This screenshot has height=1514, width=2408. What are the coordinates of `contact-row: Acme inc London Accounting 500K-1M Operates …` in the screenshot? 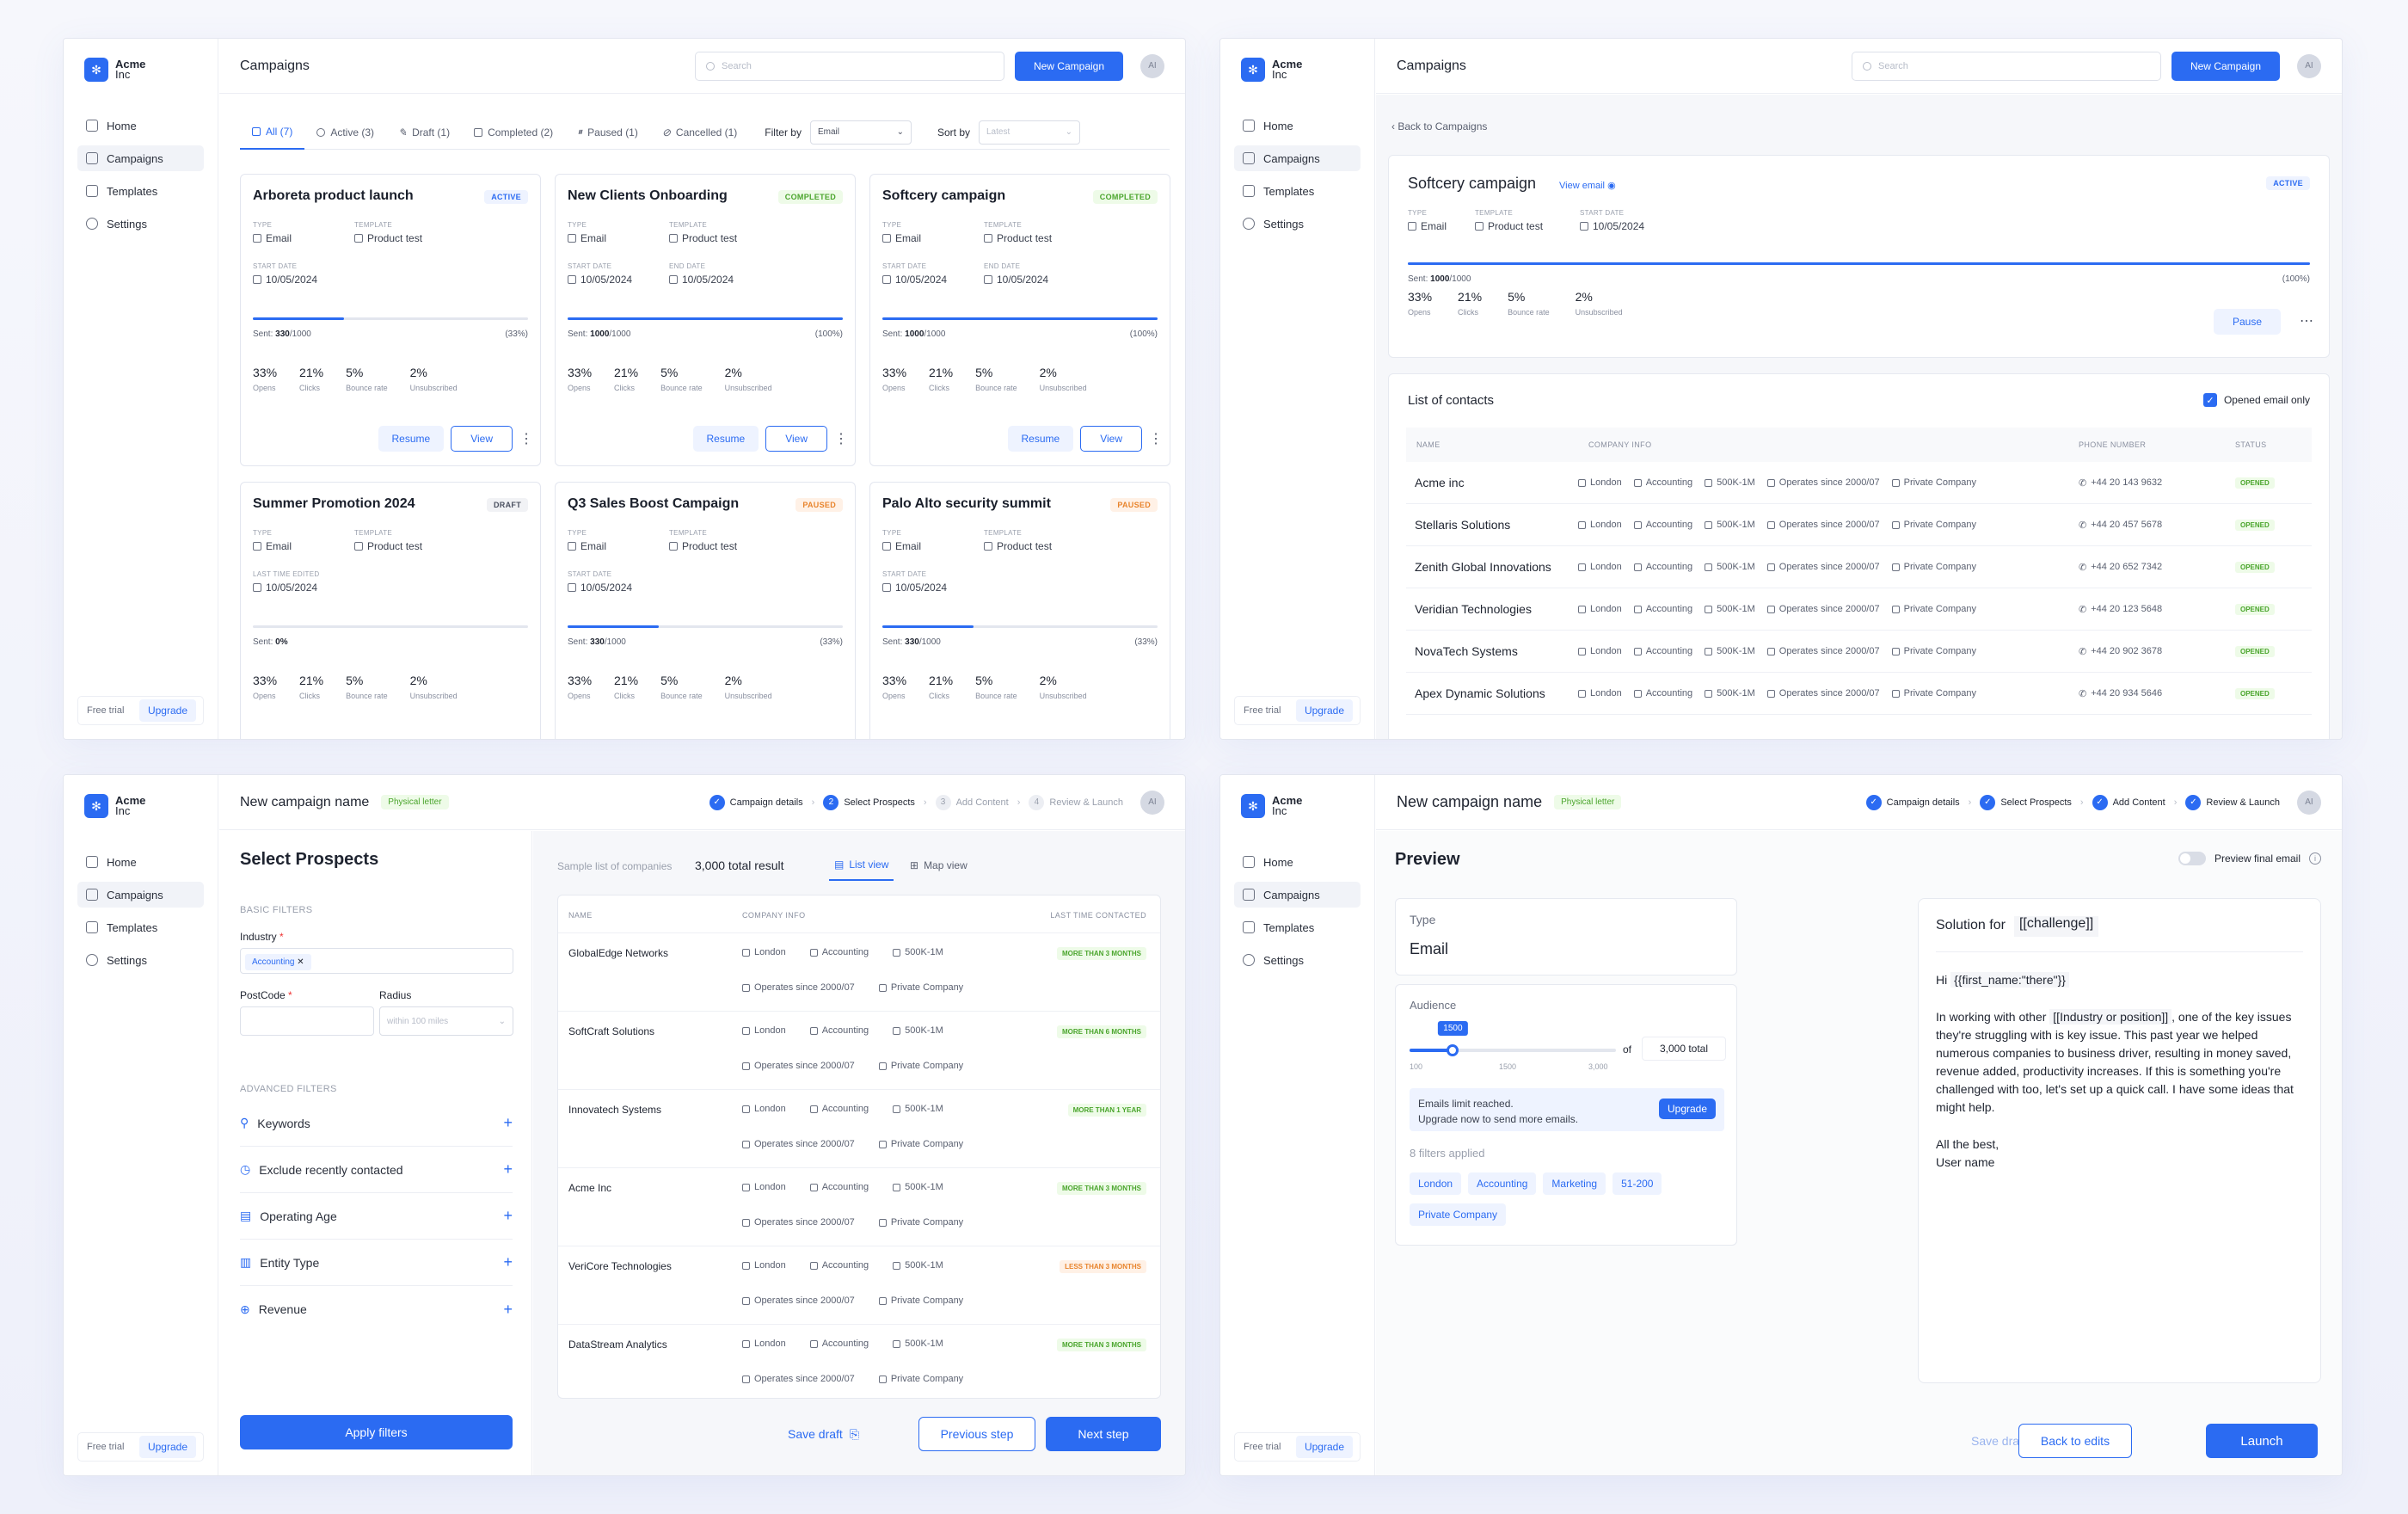 It's located at (1859, 483).